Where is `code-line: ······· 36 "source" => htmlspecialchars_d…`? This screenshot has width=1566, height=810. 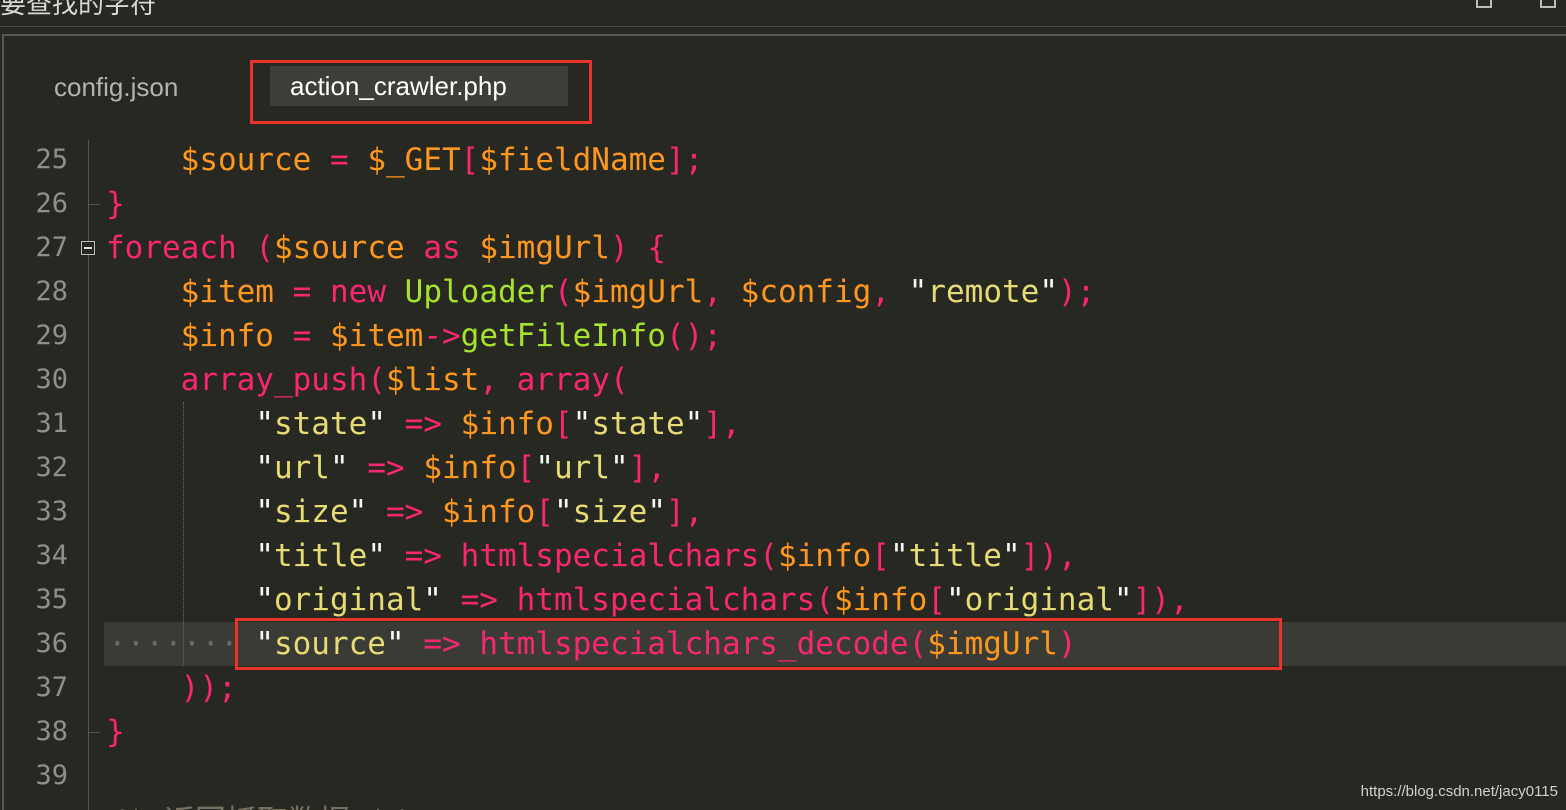
code-line: ······· 36 "source" => htmlspecialchars_d… is located at coordinates (785, 644).